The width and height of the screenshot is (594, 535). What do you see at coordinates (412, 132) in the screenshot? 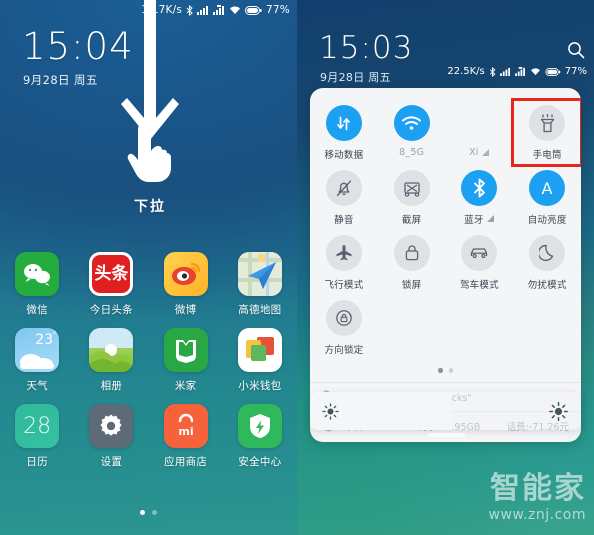
I see `qs-tile-wifi: 8_5G` at bounding box center [412, 132].